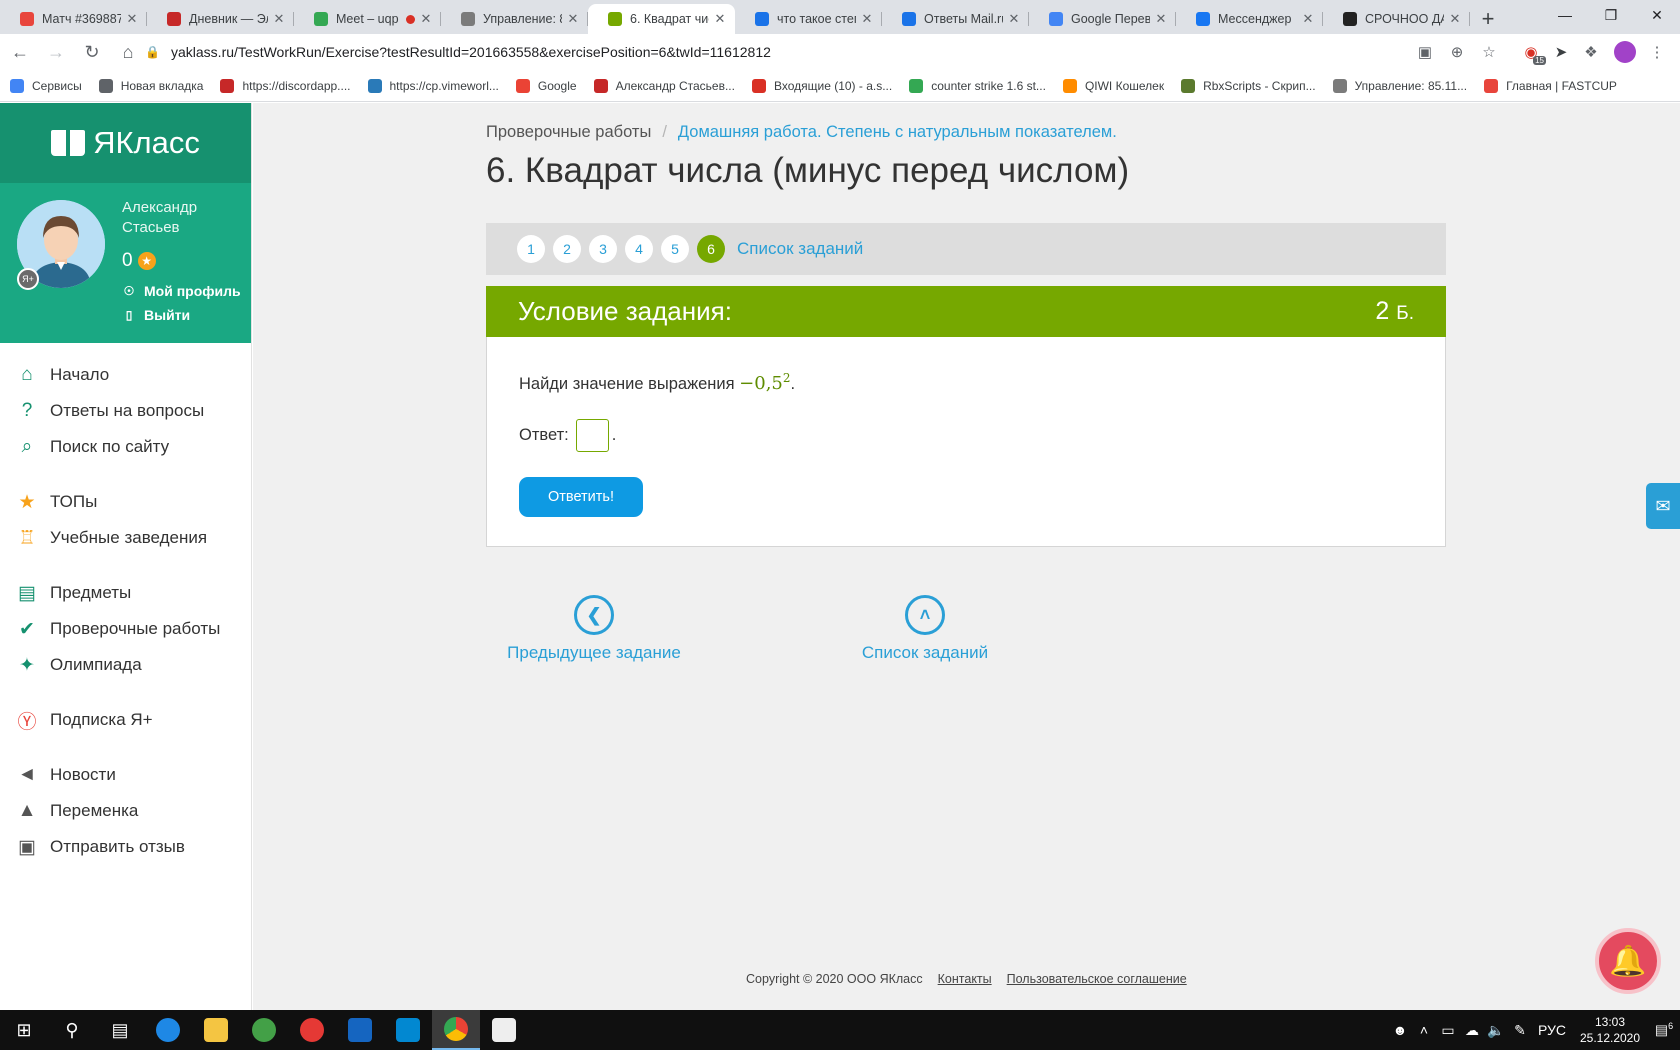 This screenshot has width=1680, height=1050. What do you see at coordinates (125, 502) in the screenshot?
I see `sidebar-item: ★ ТОПы` at bounding box center [125, 502].